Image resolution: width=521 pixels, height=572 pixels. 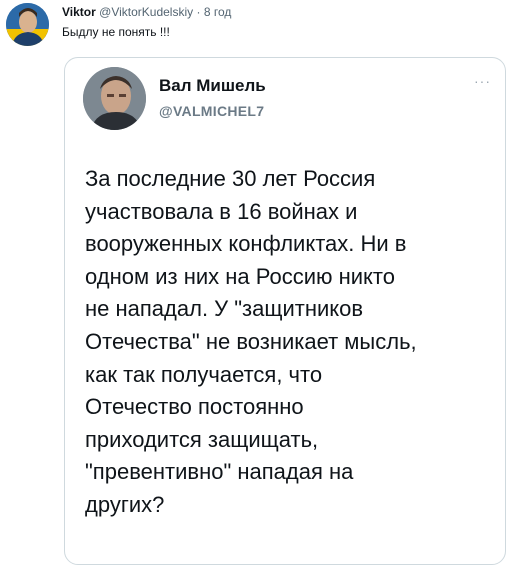 I want to click on quote-line: не нападал. У "защитников, so click(x=224, y=309).